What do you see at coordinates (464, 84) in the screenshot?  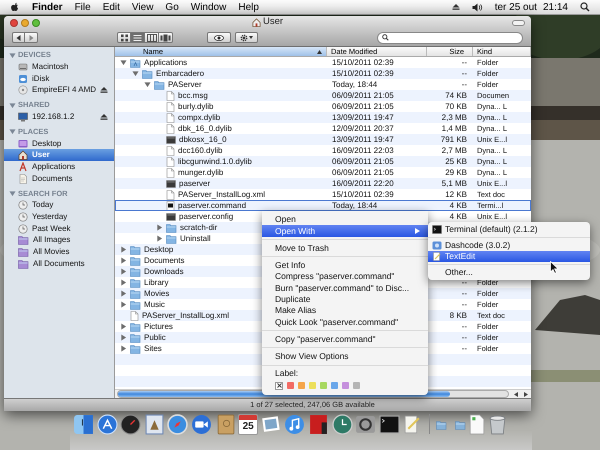 I see `file-size: --` at bounding box center [464, 84].